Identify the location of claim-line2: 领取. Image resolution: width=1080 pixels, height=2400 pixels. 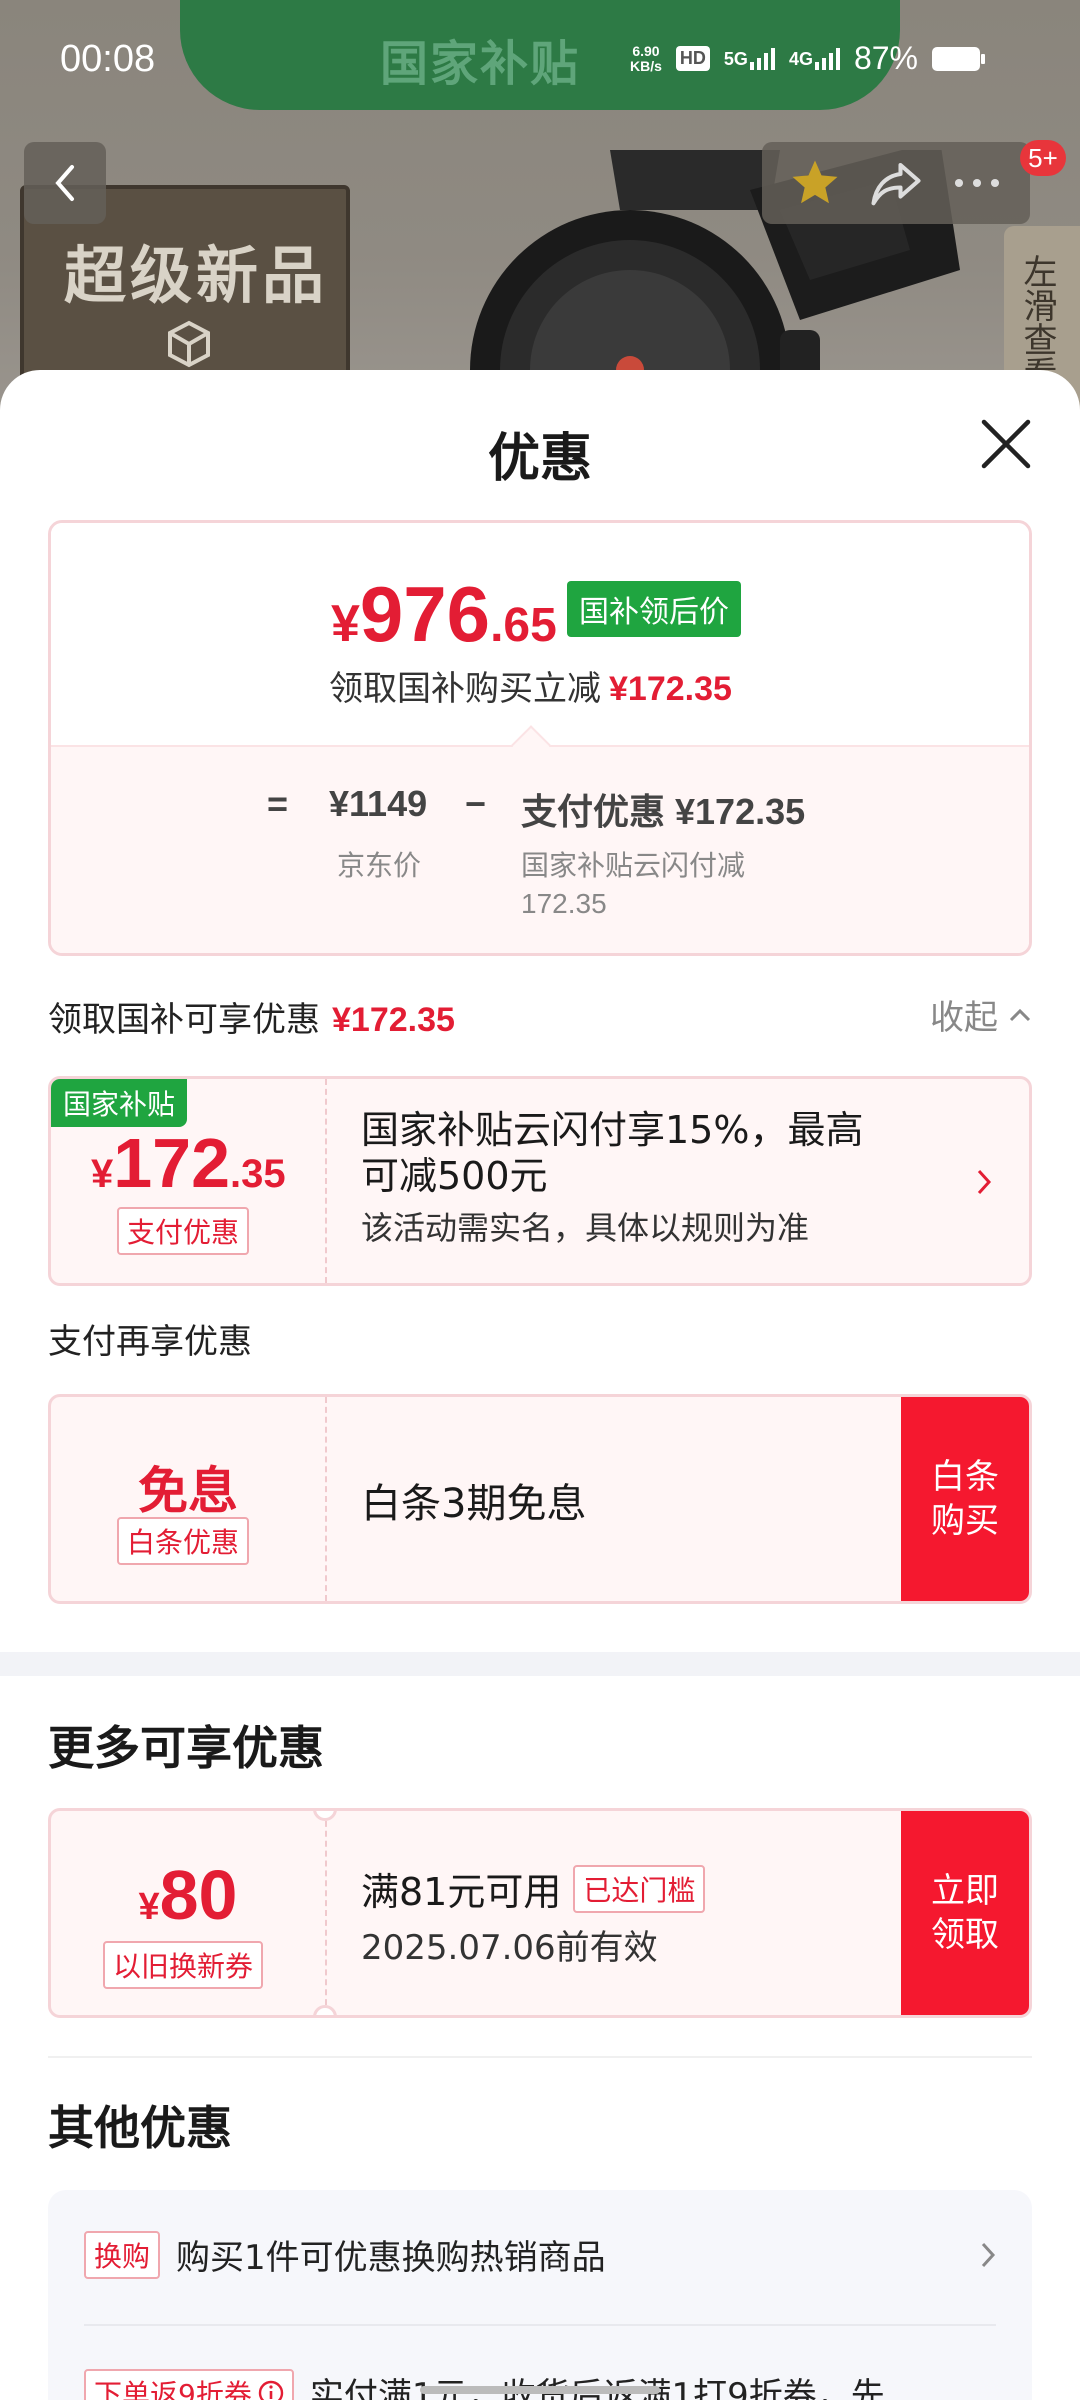
(965, 1935).